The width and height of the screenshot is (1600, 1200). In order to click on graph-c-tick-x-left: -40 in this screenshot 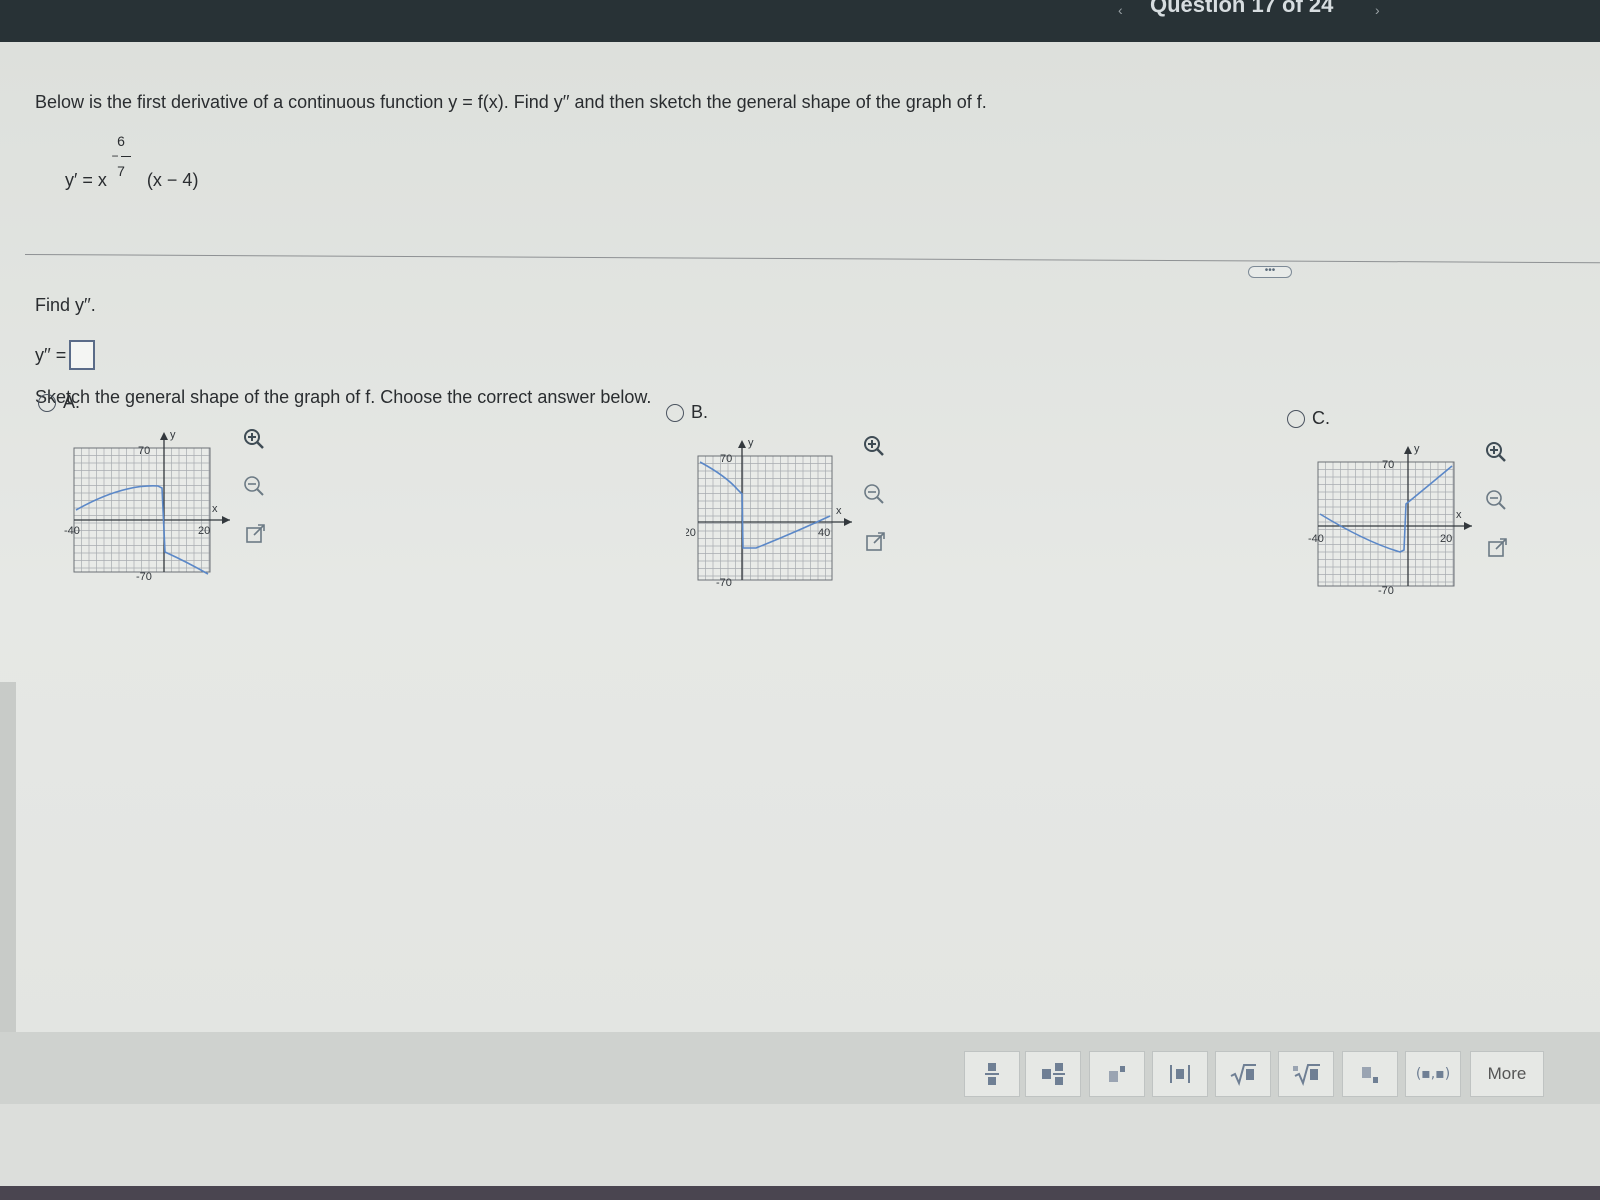, I will do `click(1316, 539)`.